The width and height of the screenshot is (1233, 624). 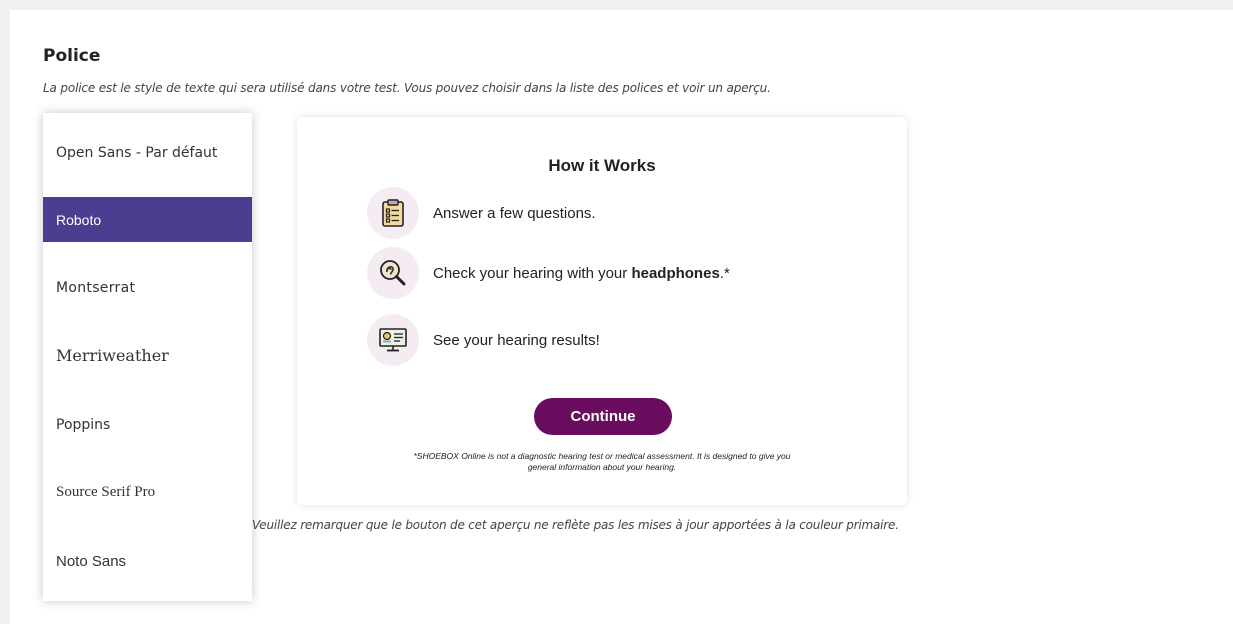 What do you see at coordinates (603, 416) in the screenshot?
I see `continue-button: Continue` at bounding box center [603, 416].